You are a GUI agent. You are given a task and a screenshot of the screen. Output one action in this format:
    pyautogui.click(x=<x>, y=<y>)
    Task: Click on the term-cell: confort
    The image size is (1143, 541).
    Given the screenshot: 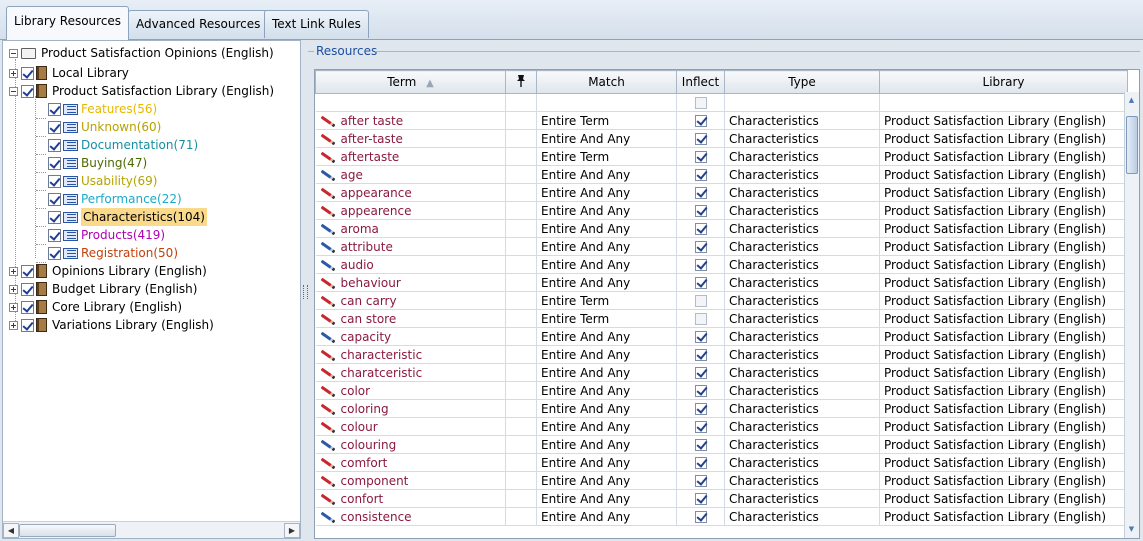 What is the action you would take?
    pyautogui.click(x=410, y=498)
    